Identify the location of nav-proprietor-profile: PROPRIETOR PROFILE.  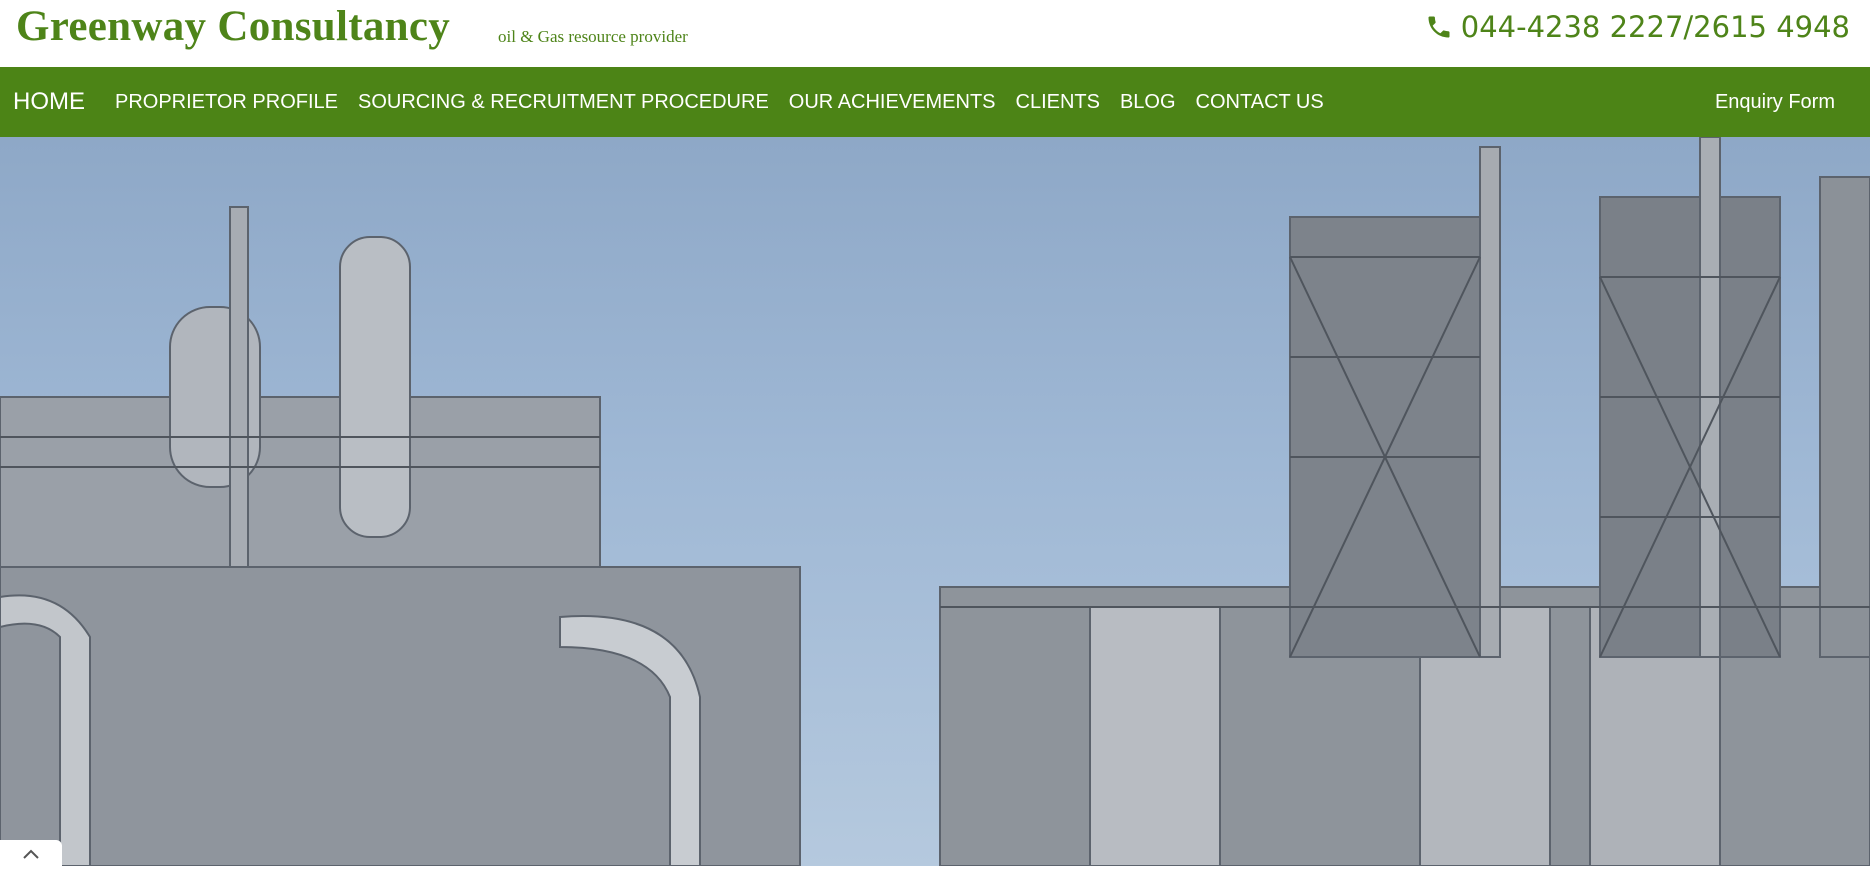
(226, 102).